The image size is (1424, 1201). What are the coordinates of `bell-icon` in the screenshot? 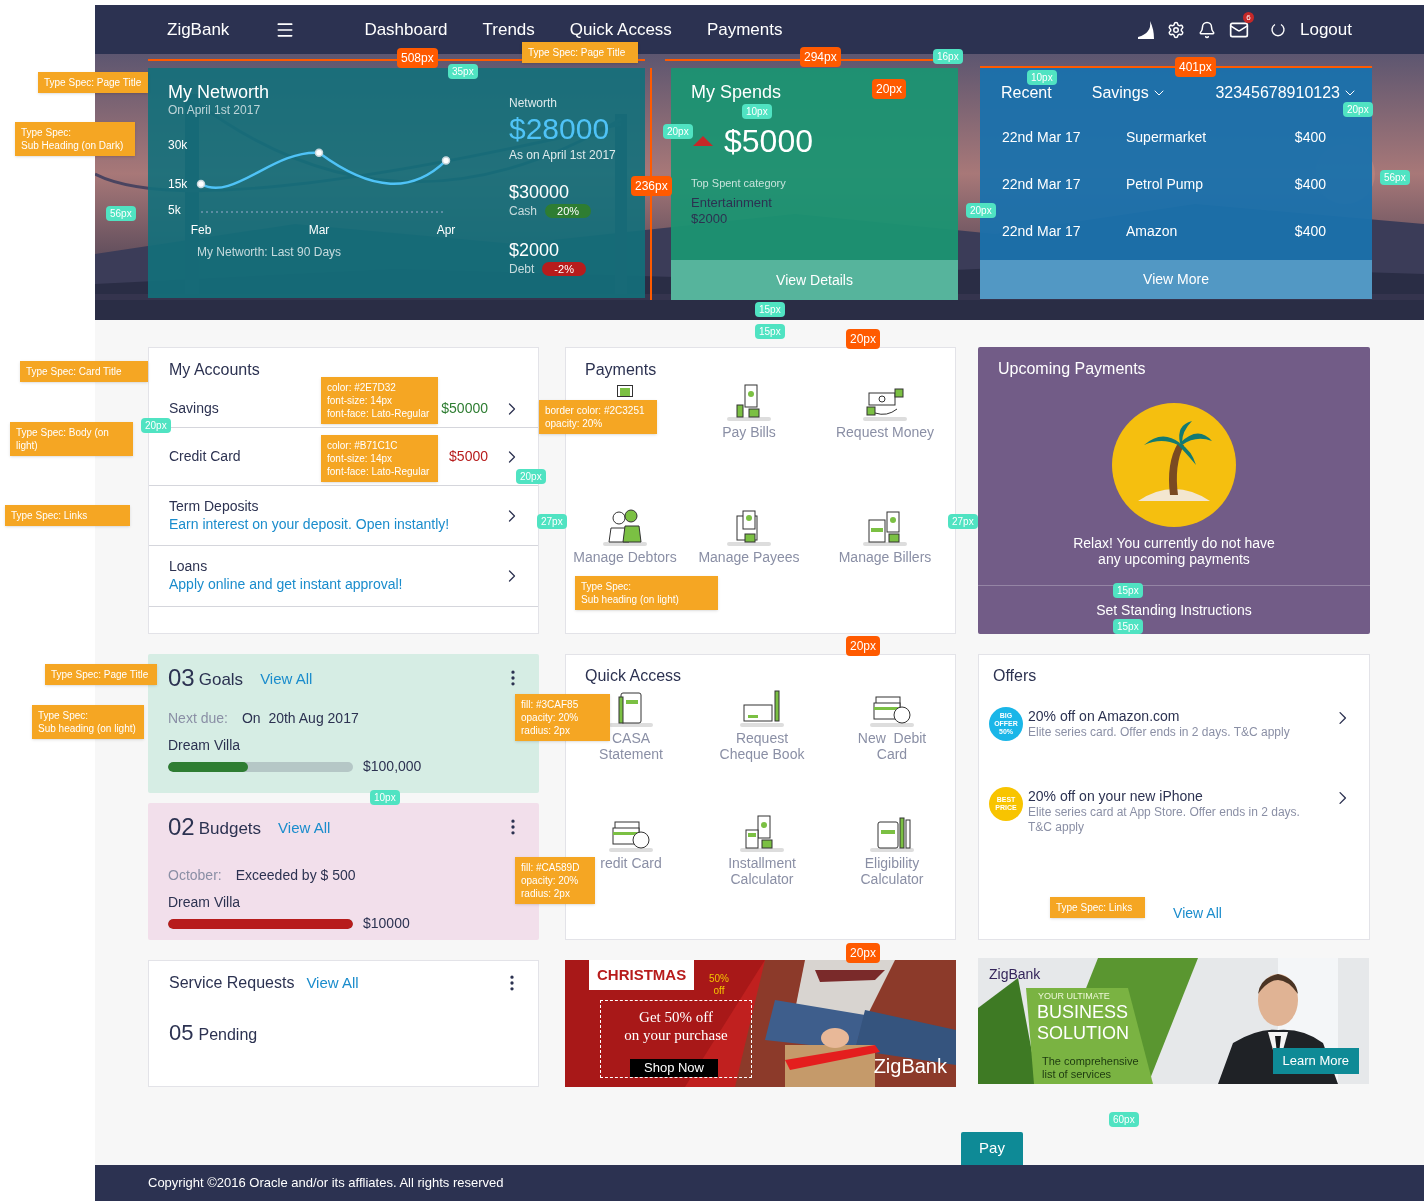 It's located at (1207, 29).